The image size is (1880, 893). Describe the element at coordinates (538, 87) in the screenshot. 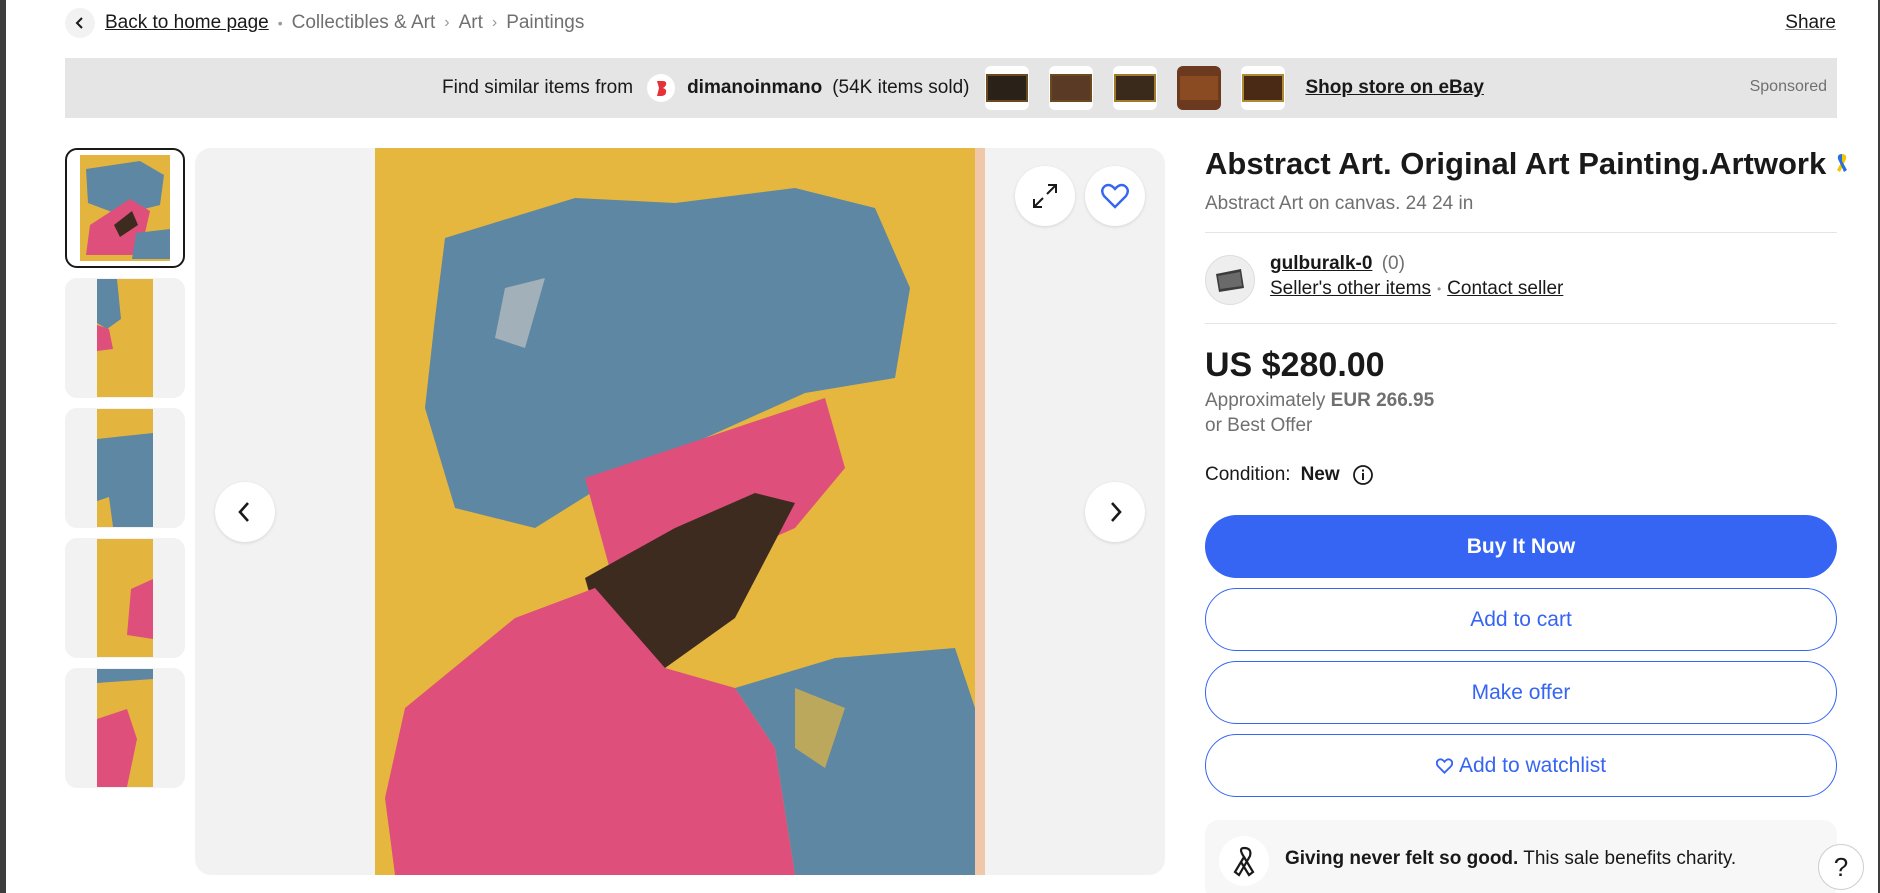

I see `find-similar-text: Find similar items from` at that location.